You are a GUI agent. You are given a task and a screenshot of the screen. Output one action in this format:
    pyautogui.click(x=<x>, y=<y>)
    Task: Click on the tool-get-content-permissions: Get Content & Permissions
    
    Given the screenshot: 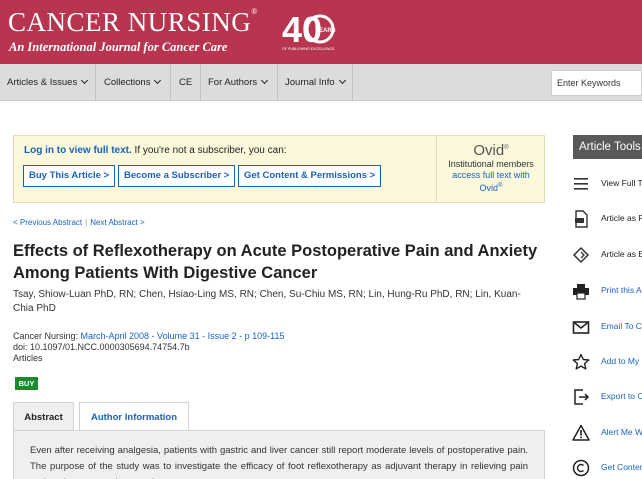 What is the action you would take?
    pyautogui.click(x=606, y=468)
    